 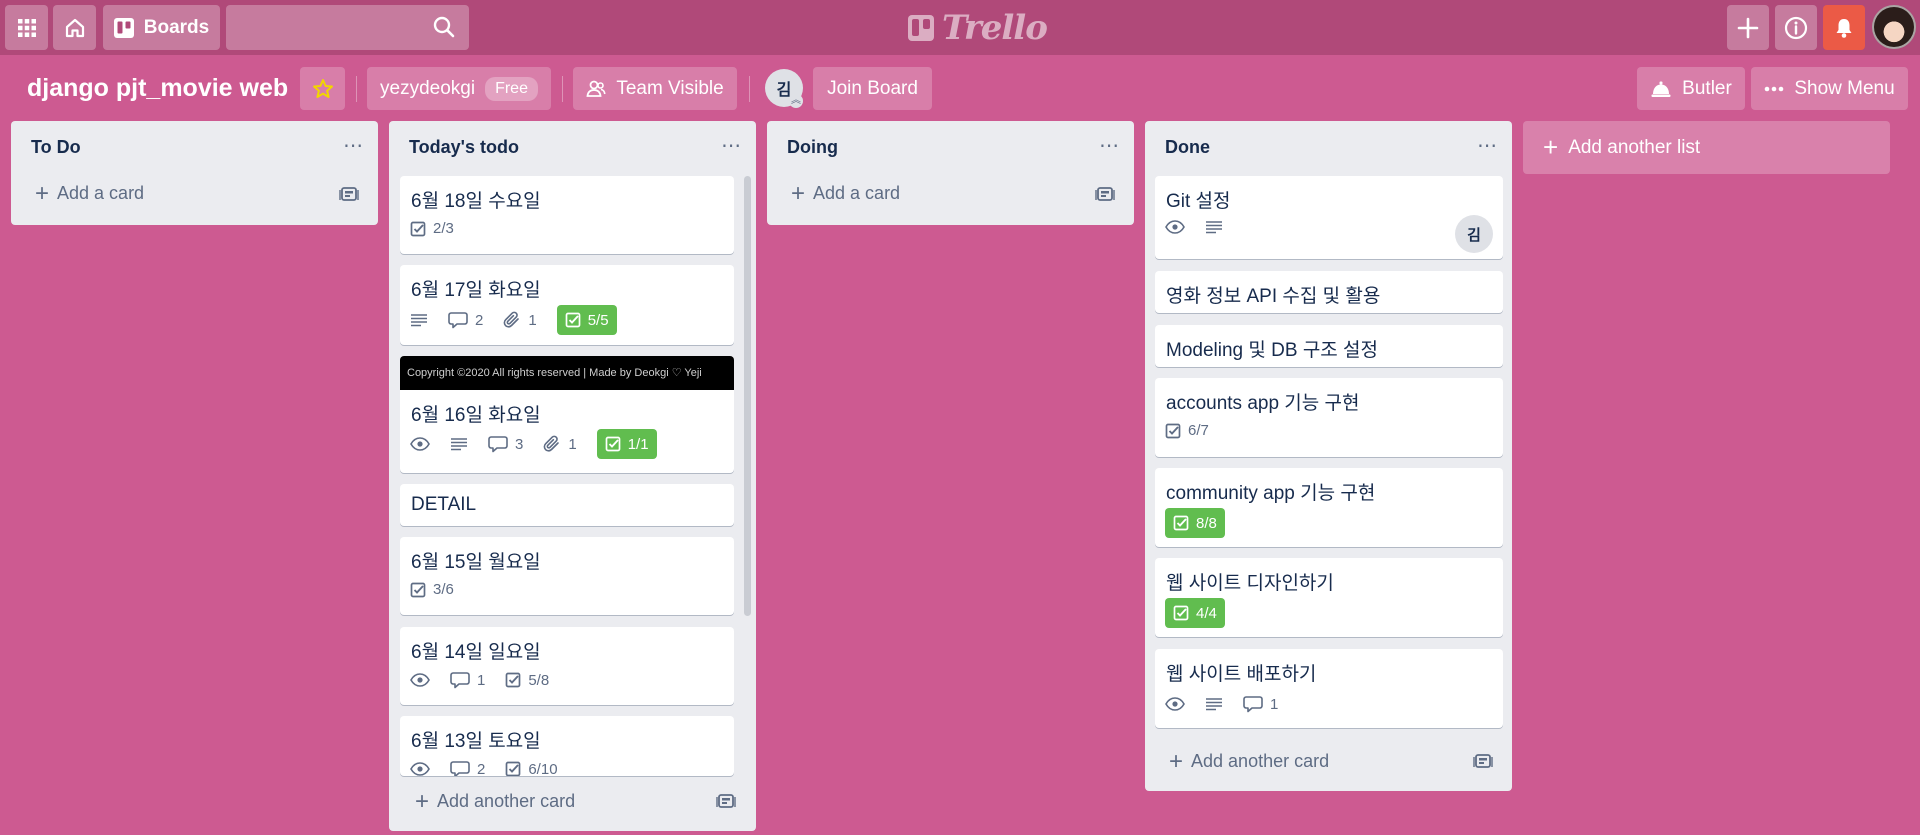 I want to click on card-title: 영화 정보 API 수집 및 활용, so click(x=1273, y=296).